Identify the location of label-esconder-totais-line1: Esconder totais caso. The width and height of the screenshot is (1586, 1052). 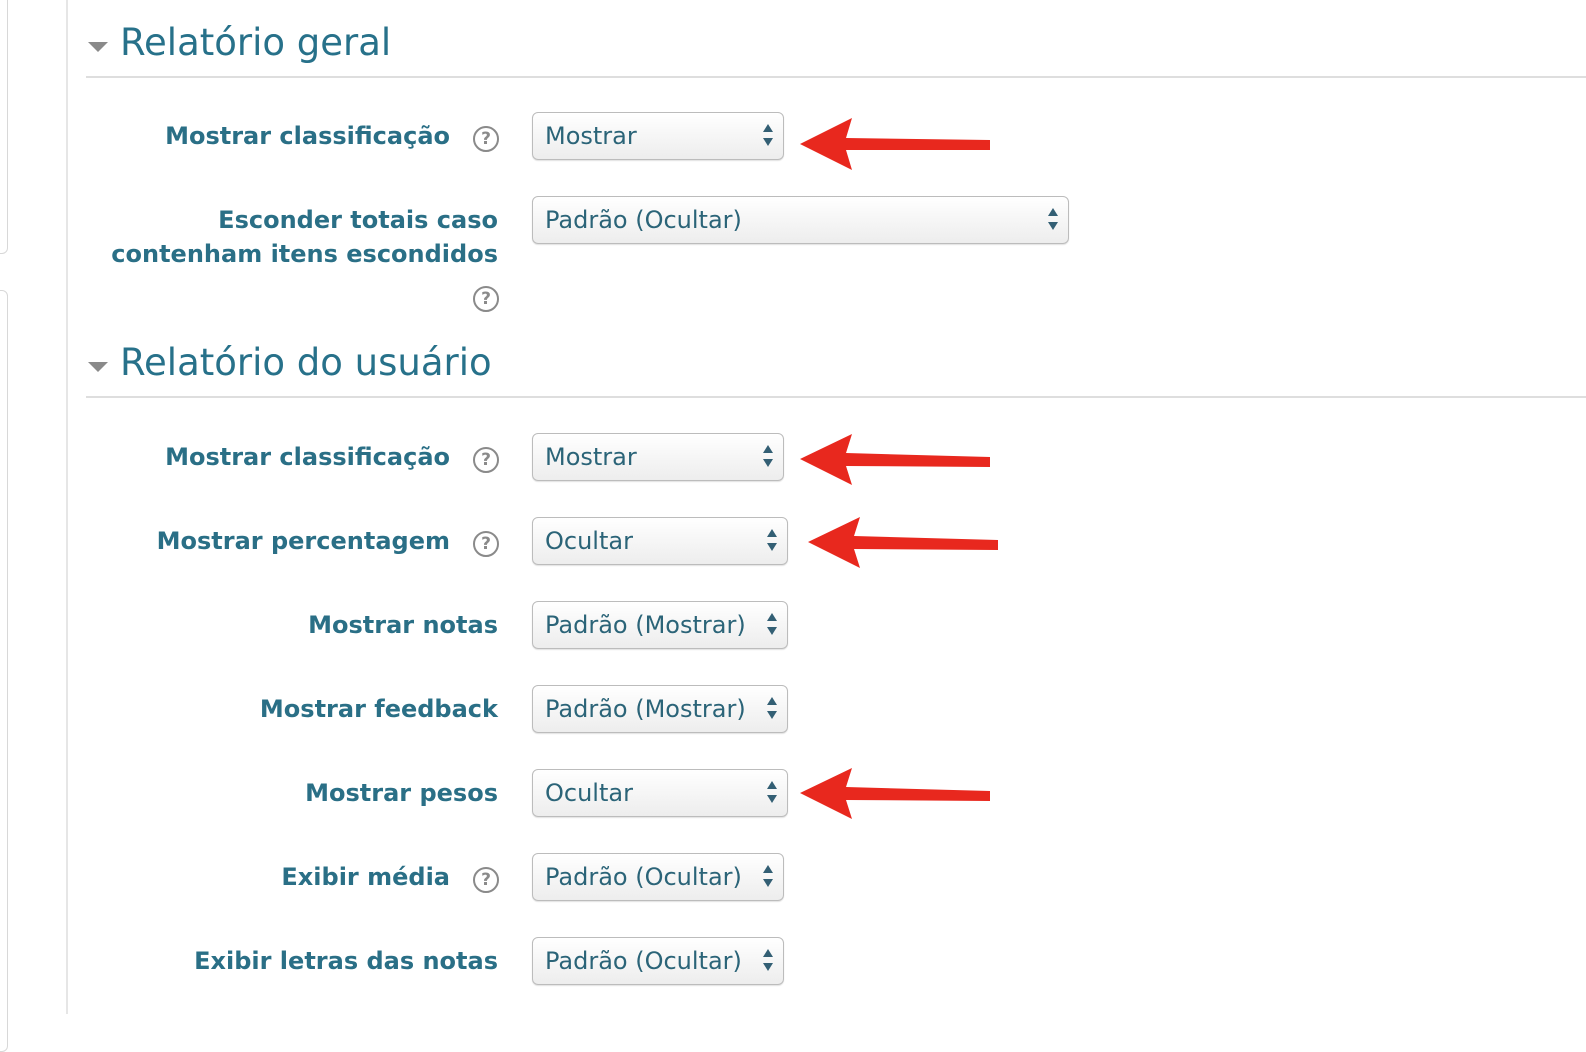
(358, 220).